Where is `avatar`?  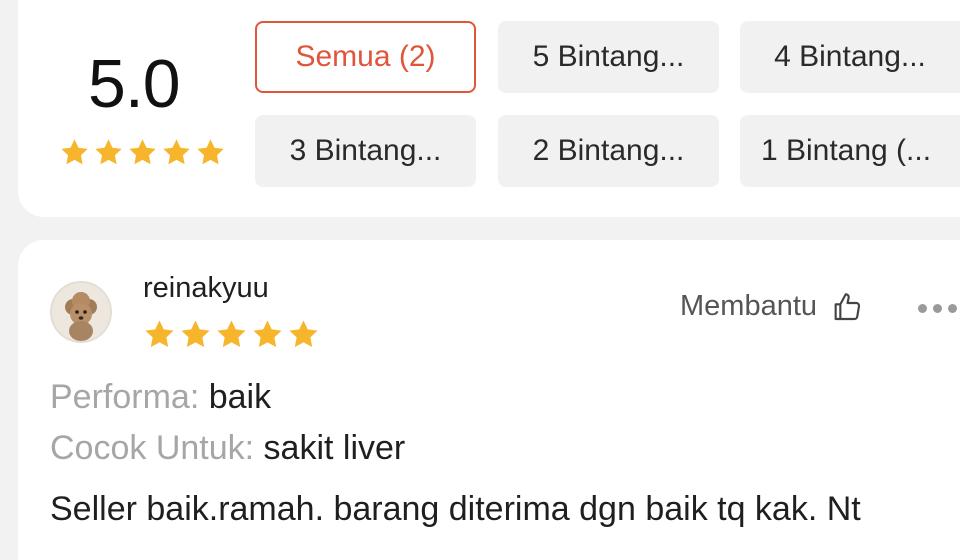 avatar is located at coordinates (81, 312).